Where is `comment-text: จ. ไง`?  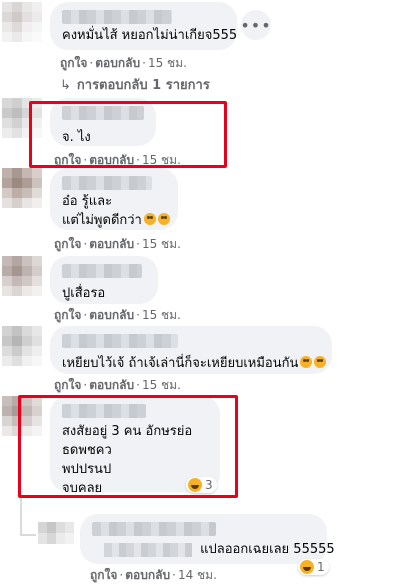
comment-text: จ. ไง is located at coordinates (76, 137).